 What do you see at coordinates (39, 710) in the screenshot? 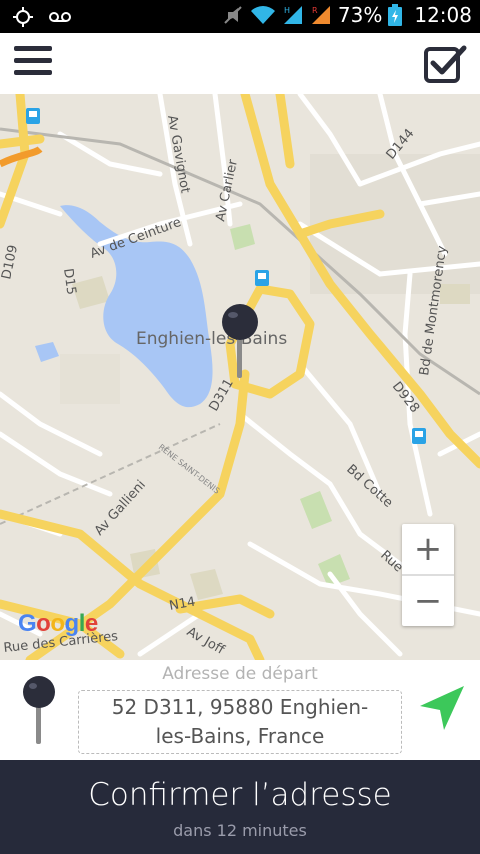
I see `departure-pin-icon` at bounding box center [39, 710].